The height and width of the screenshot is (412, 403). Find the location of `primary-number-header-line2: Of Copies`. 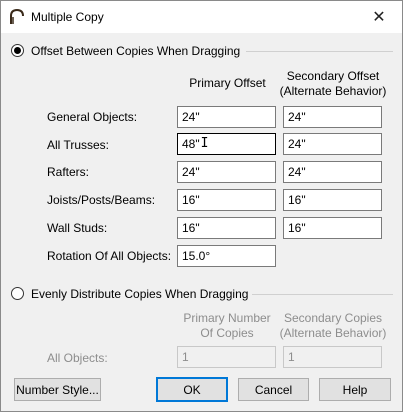

primary-number-header-line2: Of Copies is located at coordinates (227, 333).